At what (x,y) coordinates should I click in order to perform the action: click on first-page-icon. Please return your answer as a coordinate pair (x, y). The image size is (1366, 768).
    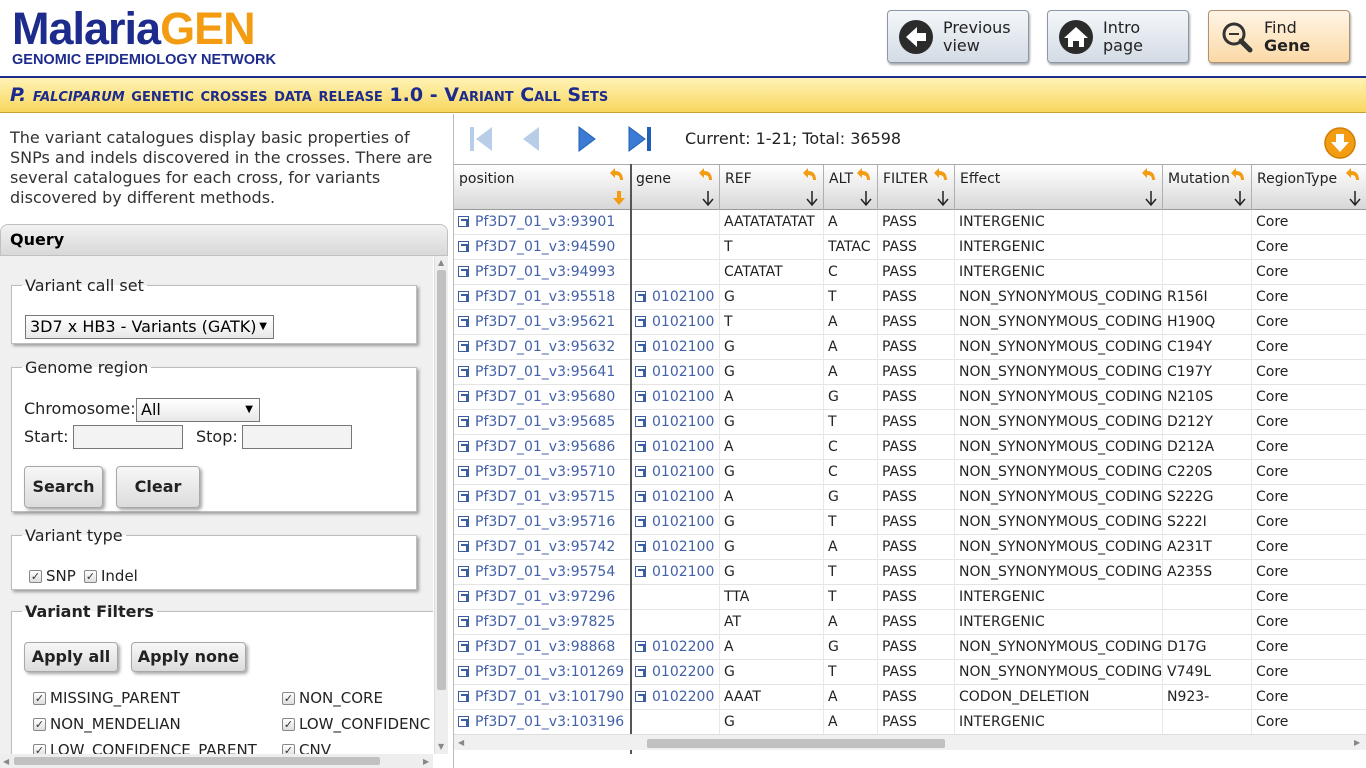
    Looking at the image, I should click on (481, 139).